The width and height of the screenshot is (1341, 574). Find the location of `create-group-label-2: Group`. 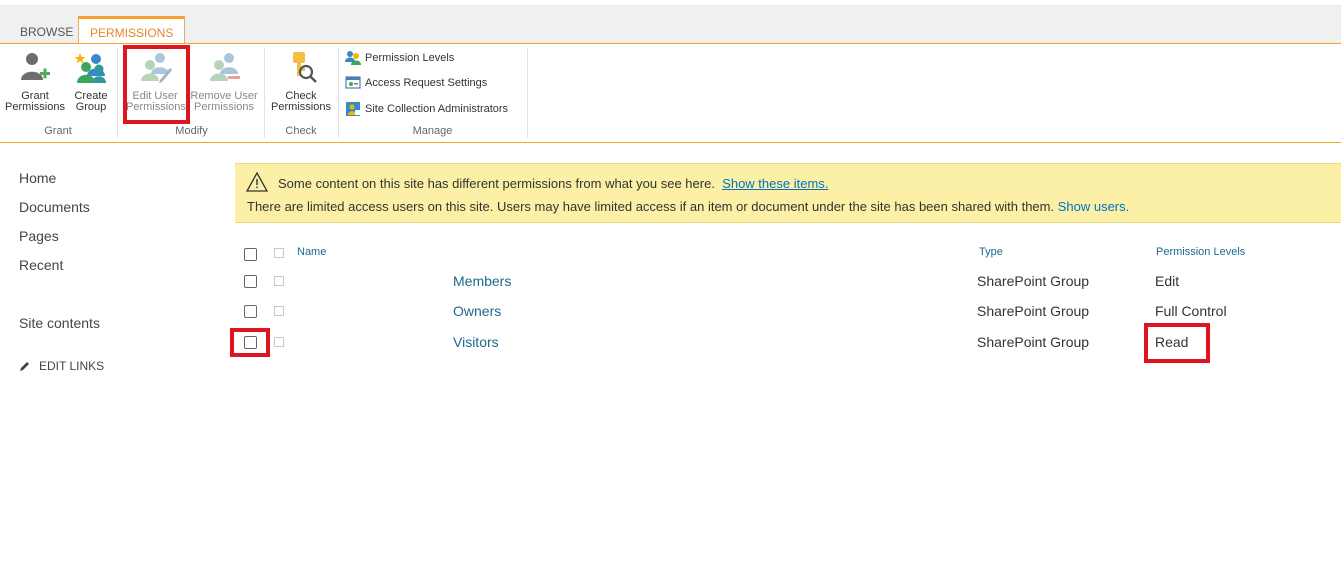

create-group-label-2: Group is located at coordinates (91, 107).